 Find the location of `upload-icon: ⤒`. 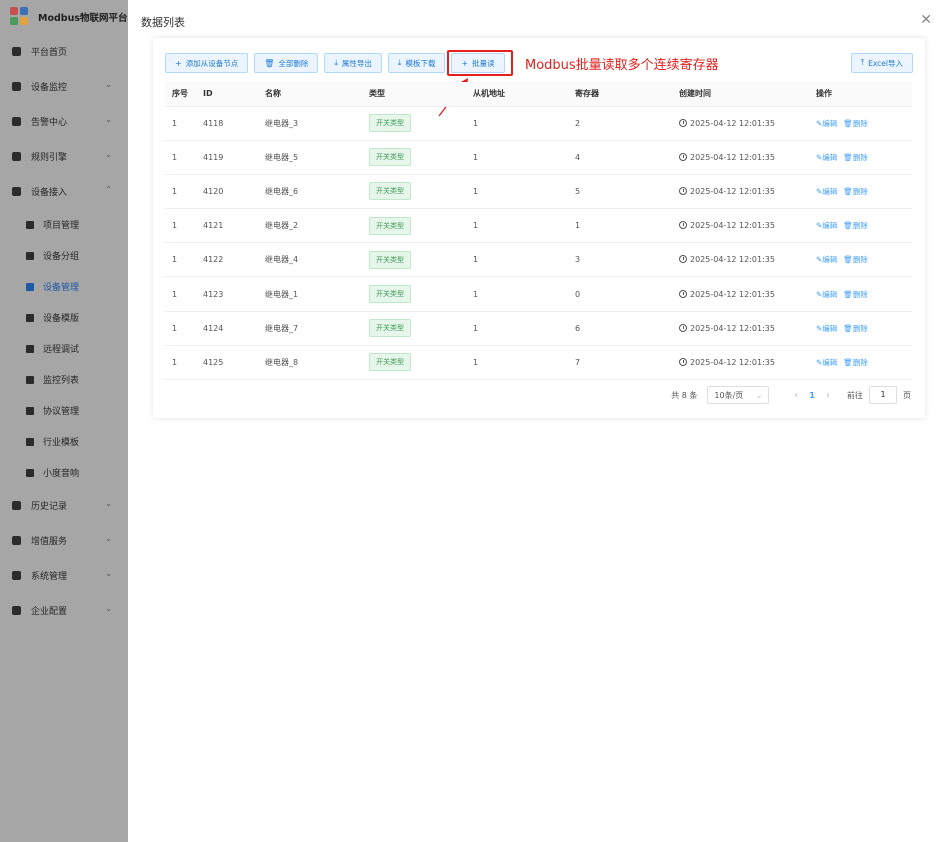

upload-icon: ⤒ is located at coordinates (863, 63).